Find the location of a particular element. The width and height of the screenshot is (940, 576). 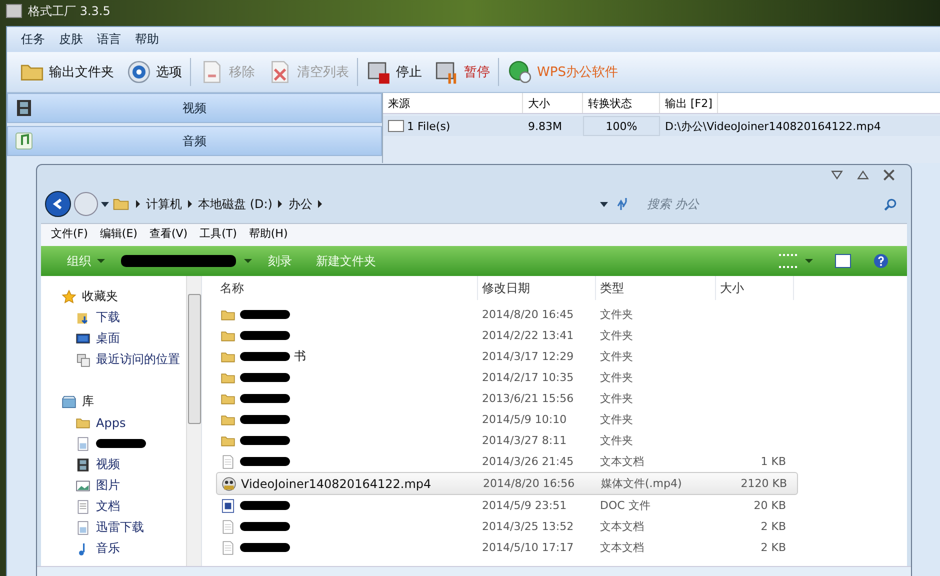

file-row: 书 2014/3/17 12:29 文件夹 is located at coordinates (561, 356).